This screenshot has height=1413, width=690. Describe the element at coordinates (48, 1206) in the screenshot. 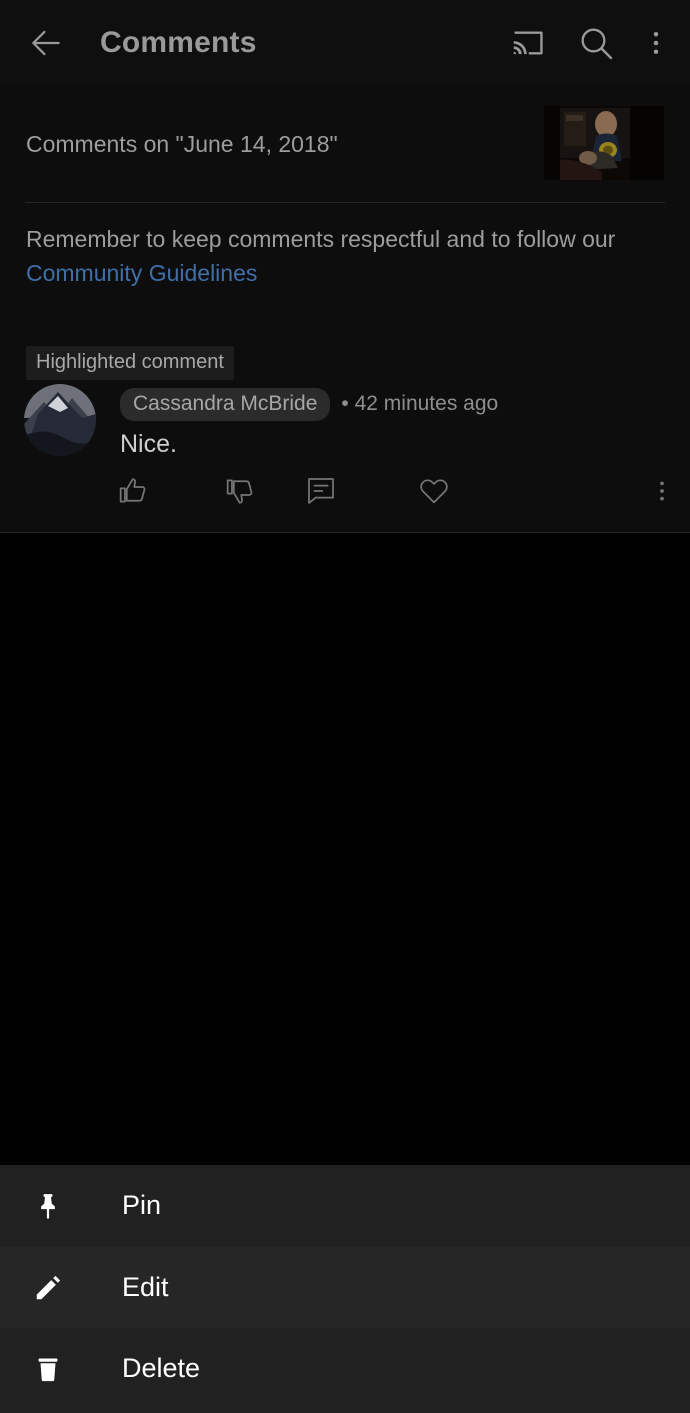

I see `pin-icon` at that location.